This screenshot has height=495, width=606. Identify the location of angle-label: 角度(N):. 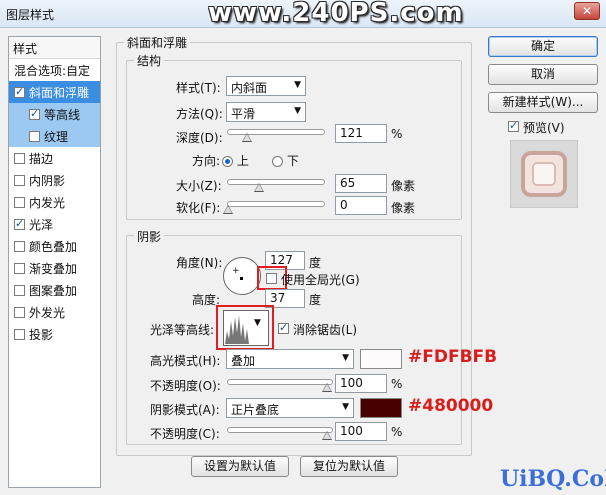
(199, 263).